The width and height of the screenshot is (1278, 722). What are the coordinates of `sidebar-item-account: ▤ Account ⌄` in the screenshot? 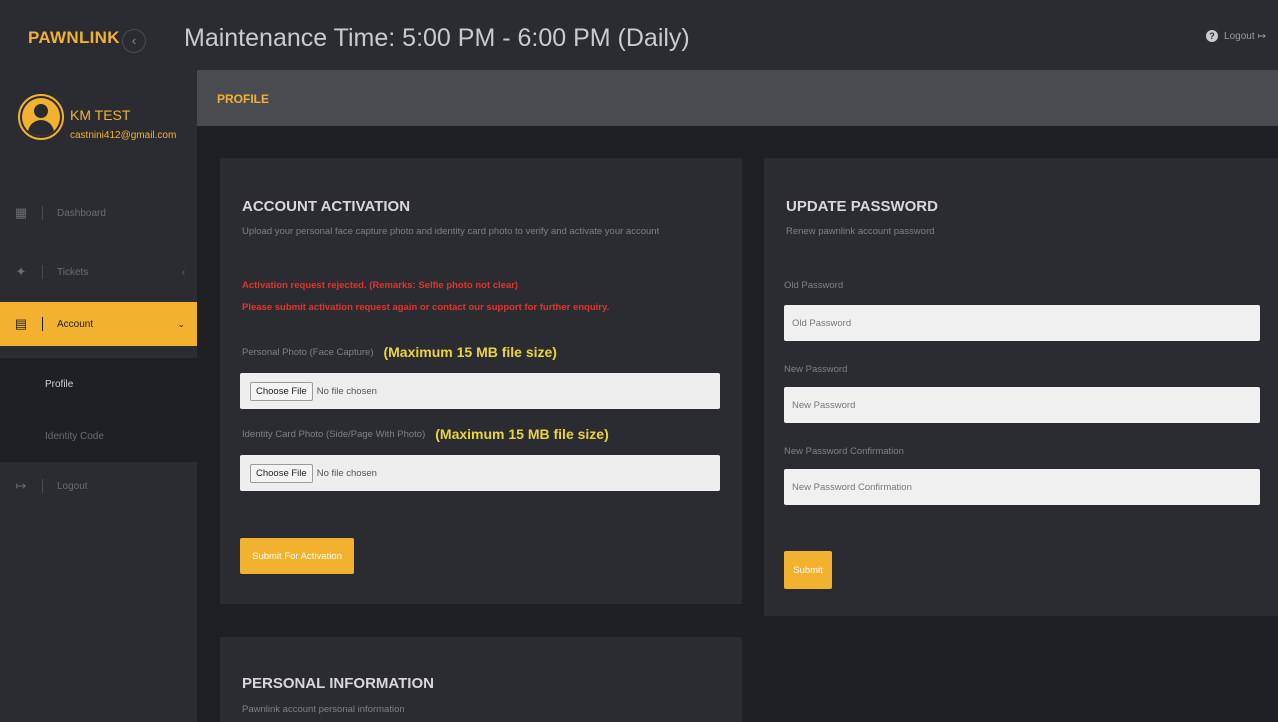 It's located at (98, 324).